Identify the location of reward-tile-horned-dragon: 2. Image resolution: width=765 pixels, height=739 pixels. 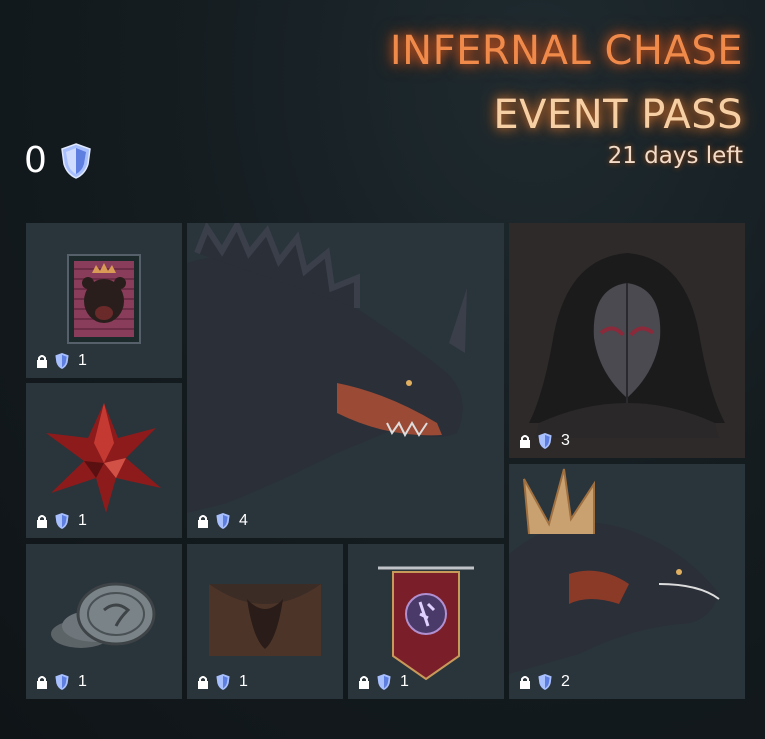
(627, 581).